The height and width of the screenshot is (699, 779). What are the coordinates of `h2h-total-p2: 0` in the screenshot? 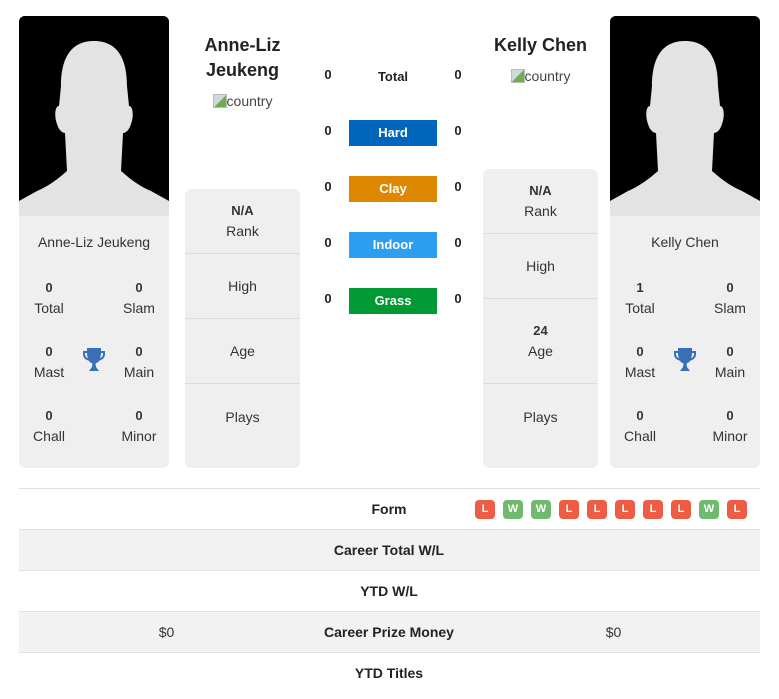 It's located at (458, 74).